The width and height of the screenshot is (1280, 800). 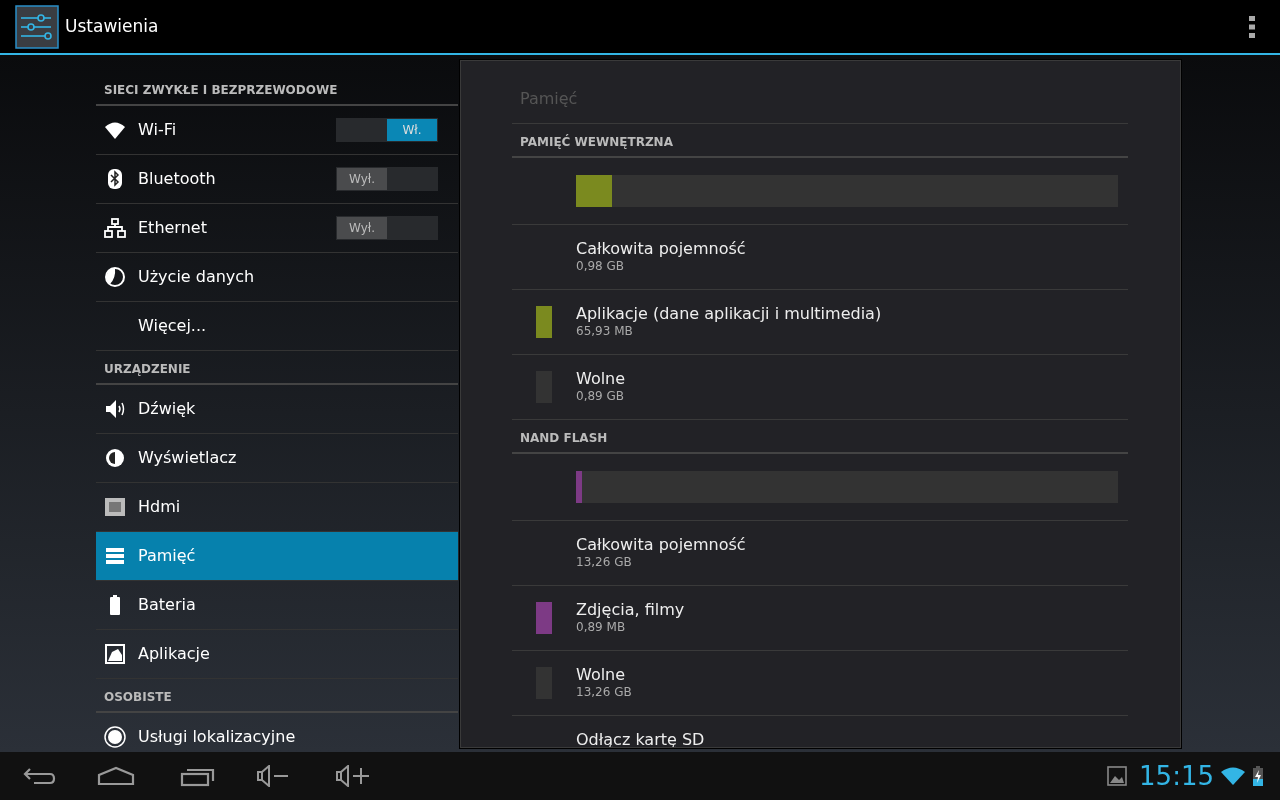 I want to click on clock-time: 15:15, so click(x=1176, y=776).